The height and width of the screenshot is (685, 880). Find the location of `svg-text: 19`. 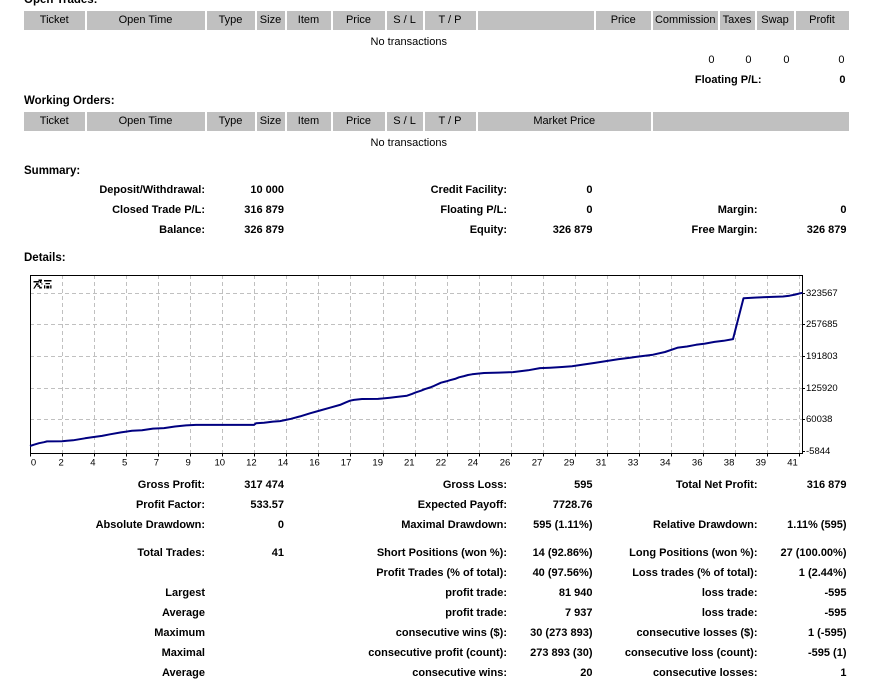

svg-text: 19 is located at coordinates (377, 463).